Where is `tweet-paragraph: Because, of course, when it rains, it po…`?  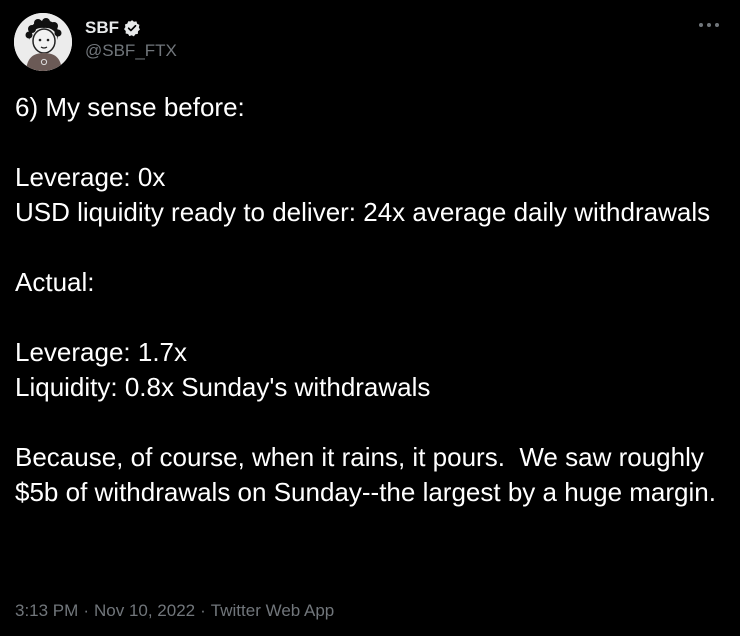
tweet-paragraph: Because, of course, when it rains, it po… is located at coordinates (365, 474).